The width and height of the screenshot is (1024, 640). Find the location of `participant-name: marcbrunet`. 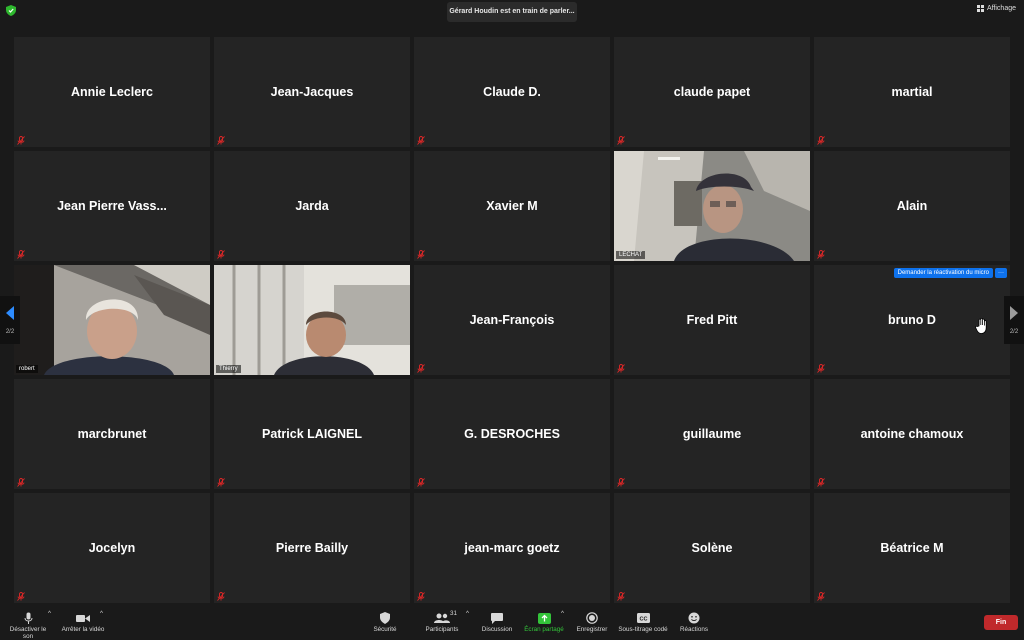

participant-name: marcbrunet is located at coordinates (112, 434).